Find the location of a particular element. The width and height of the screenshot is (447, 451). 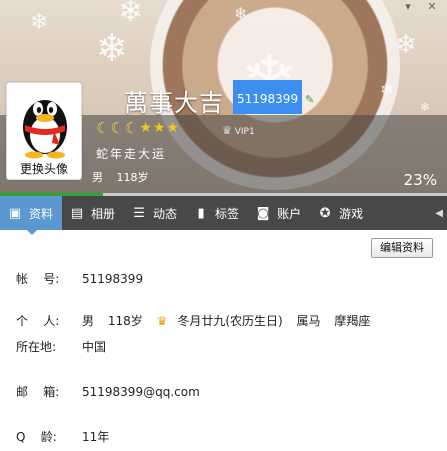

vip-badge: ♛ VIP1 is located at coordinates (238, 130).